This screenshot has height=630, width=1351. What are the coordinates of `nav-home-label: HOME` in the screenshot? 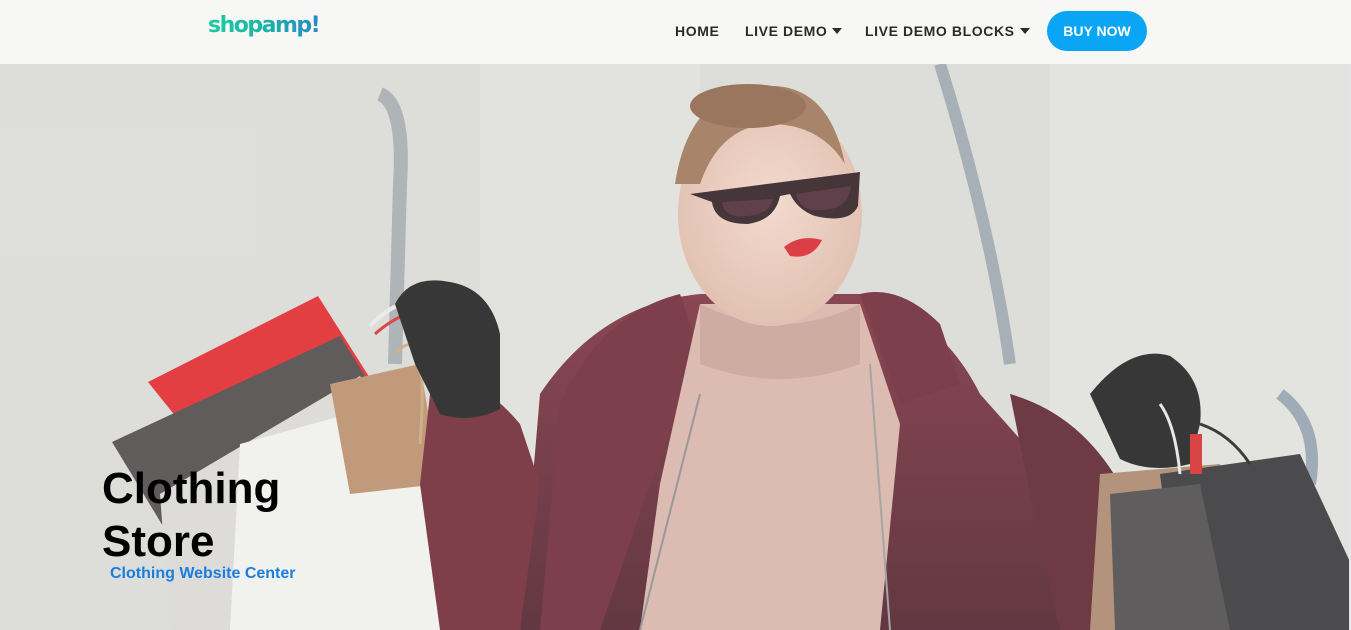 It's located at (697, 31).